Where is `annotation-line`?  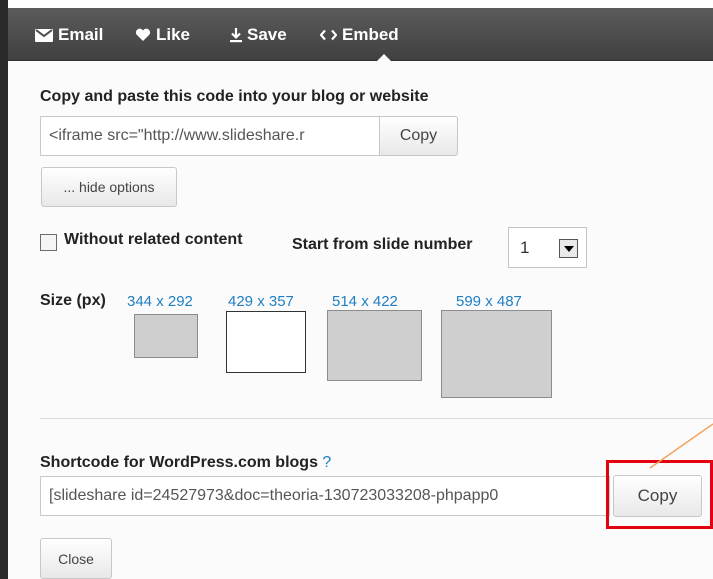
annotation-line is located at coordinates (681, 446).